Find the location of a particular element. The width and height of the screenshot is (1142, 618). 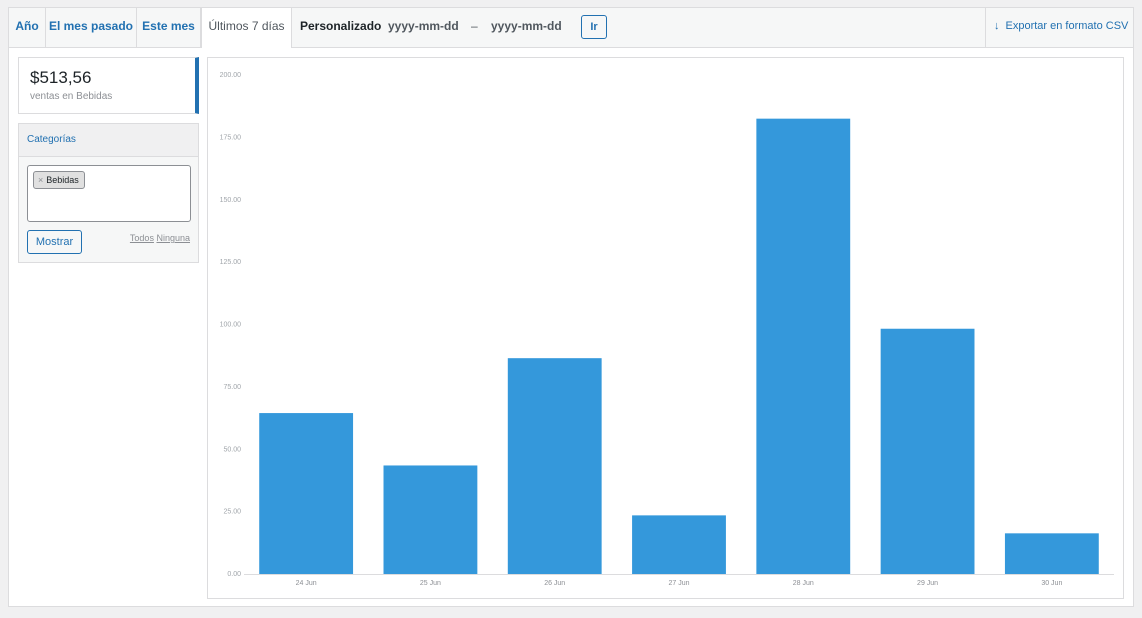

tab-last-7-days: Últimos 7 días is located at coordinates (246, 28).